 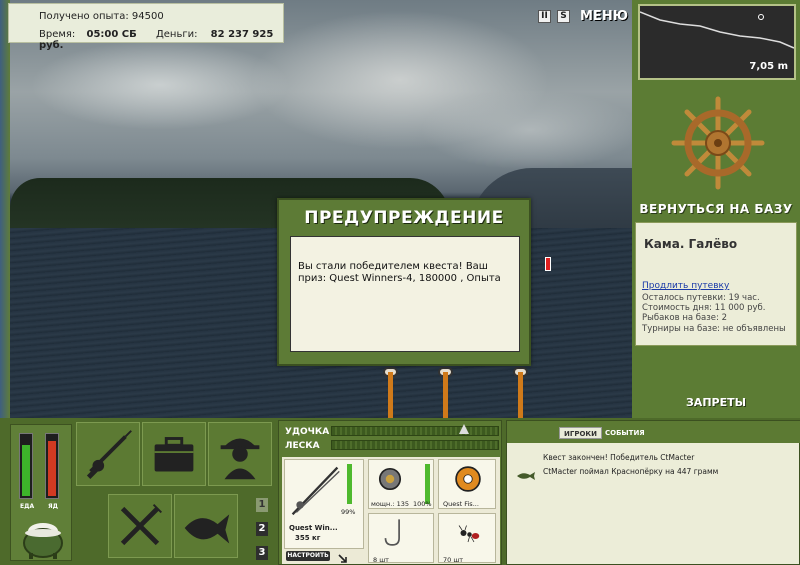 I want to click on rod-tension-track, so click(x=415, y=431).